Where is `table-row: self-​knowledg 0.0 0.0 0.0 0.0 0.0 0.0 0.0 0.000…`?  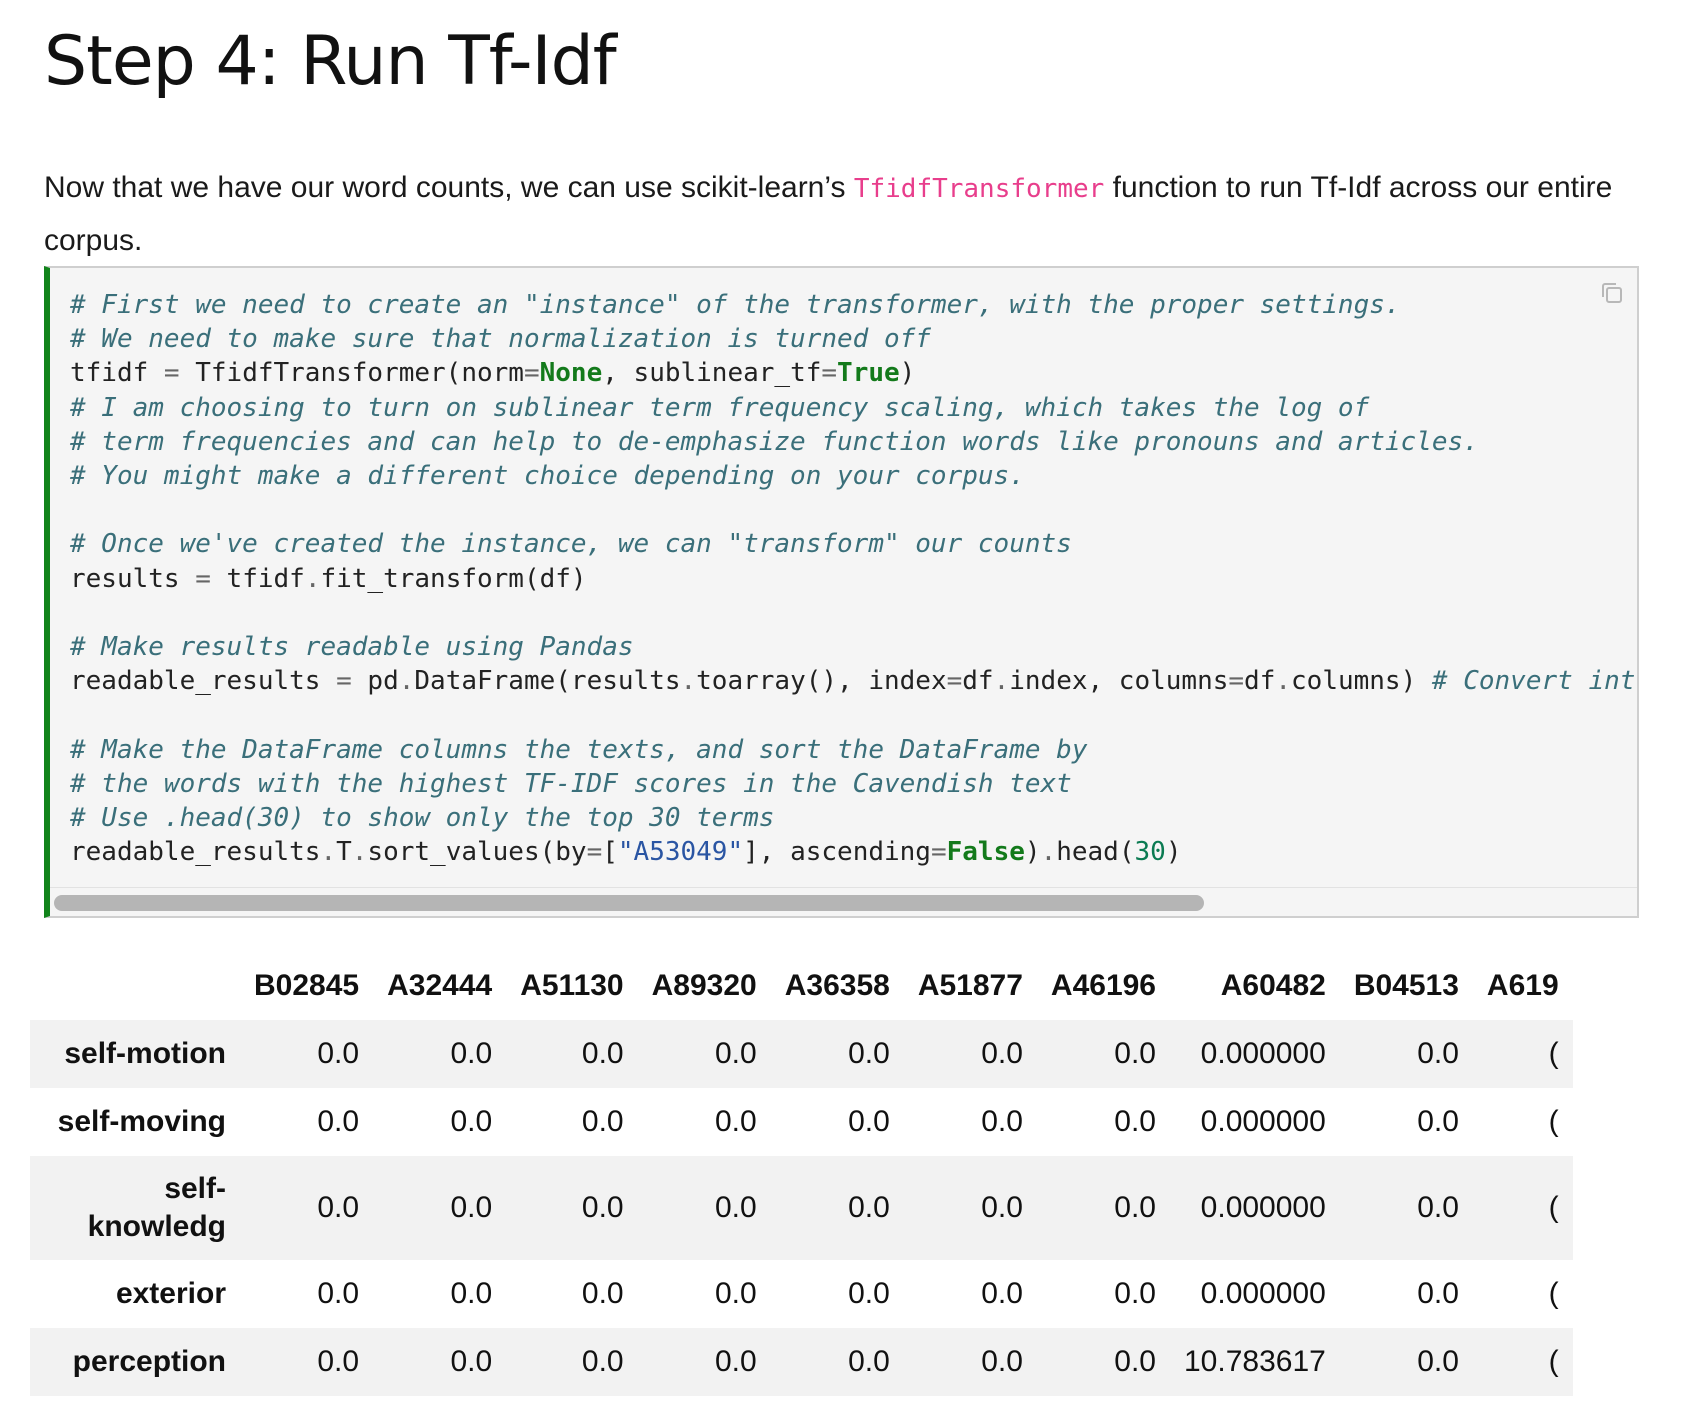 table-row: self-​knowledg 0.0 0.0 0.0 0.0 0.0 0.0 0.0 0.000… is located at coordinates (801, 1208).